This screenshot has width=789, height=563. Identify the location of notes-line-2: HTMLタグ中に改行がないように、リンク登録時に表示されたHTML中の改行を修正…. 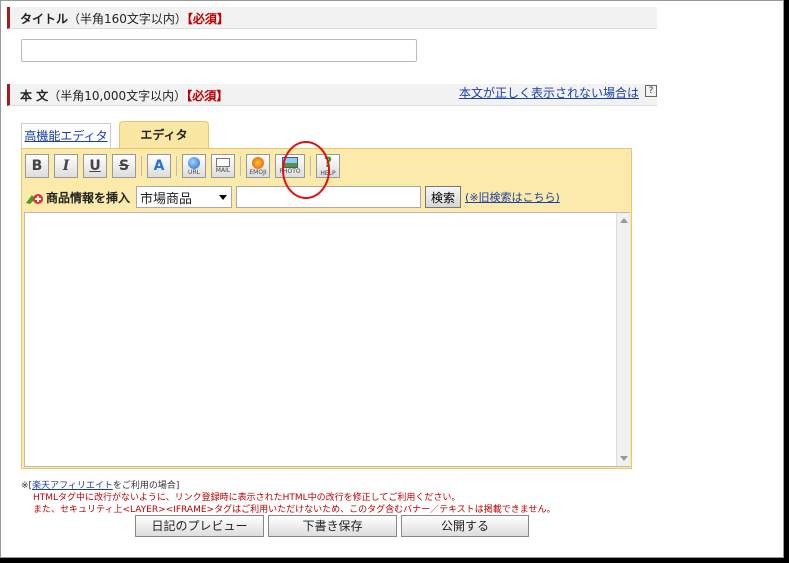
(247, 498).